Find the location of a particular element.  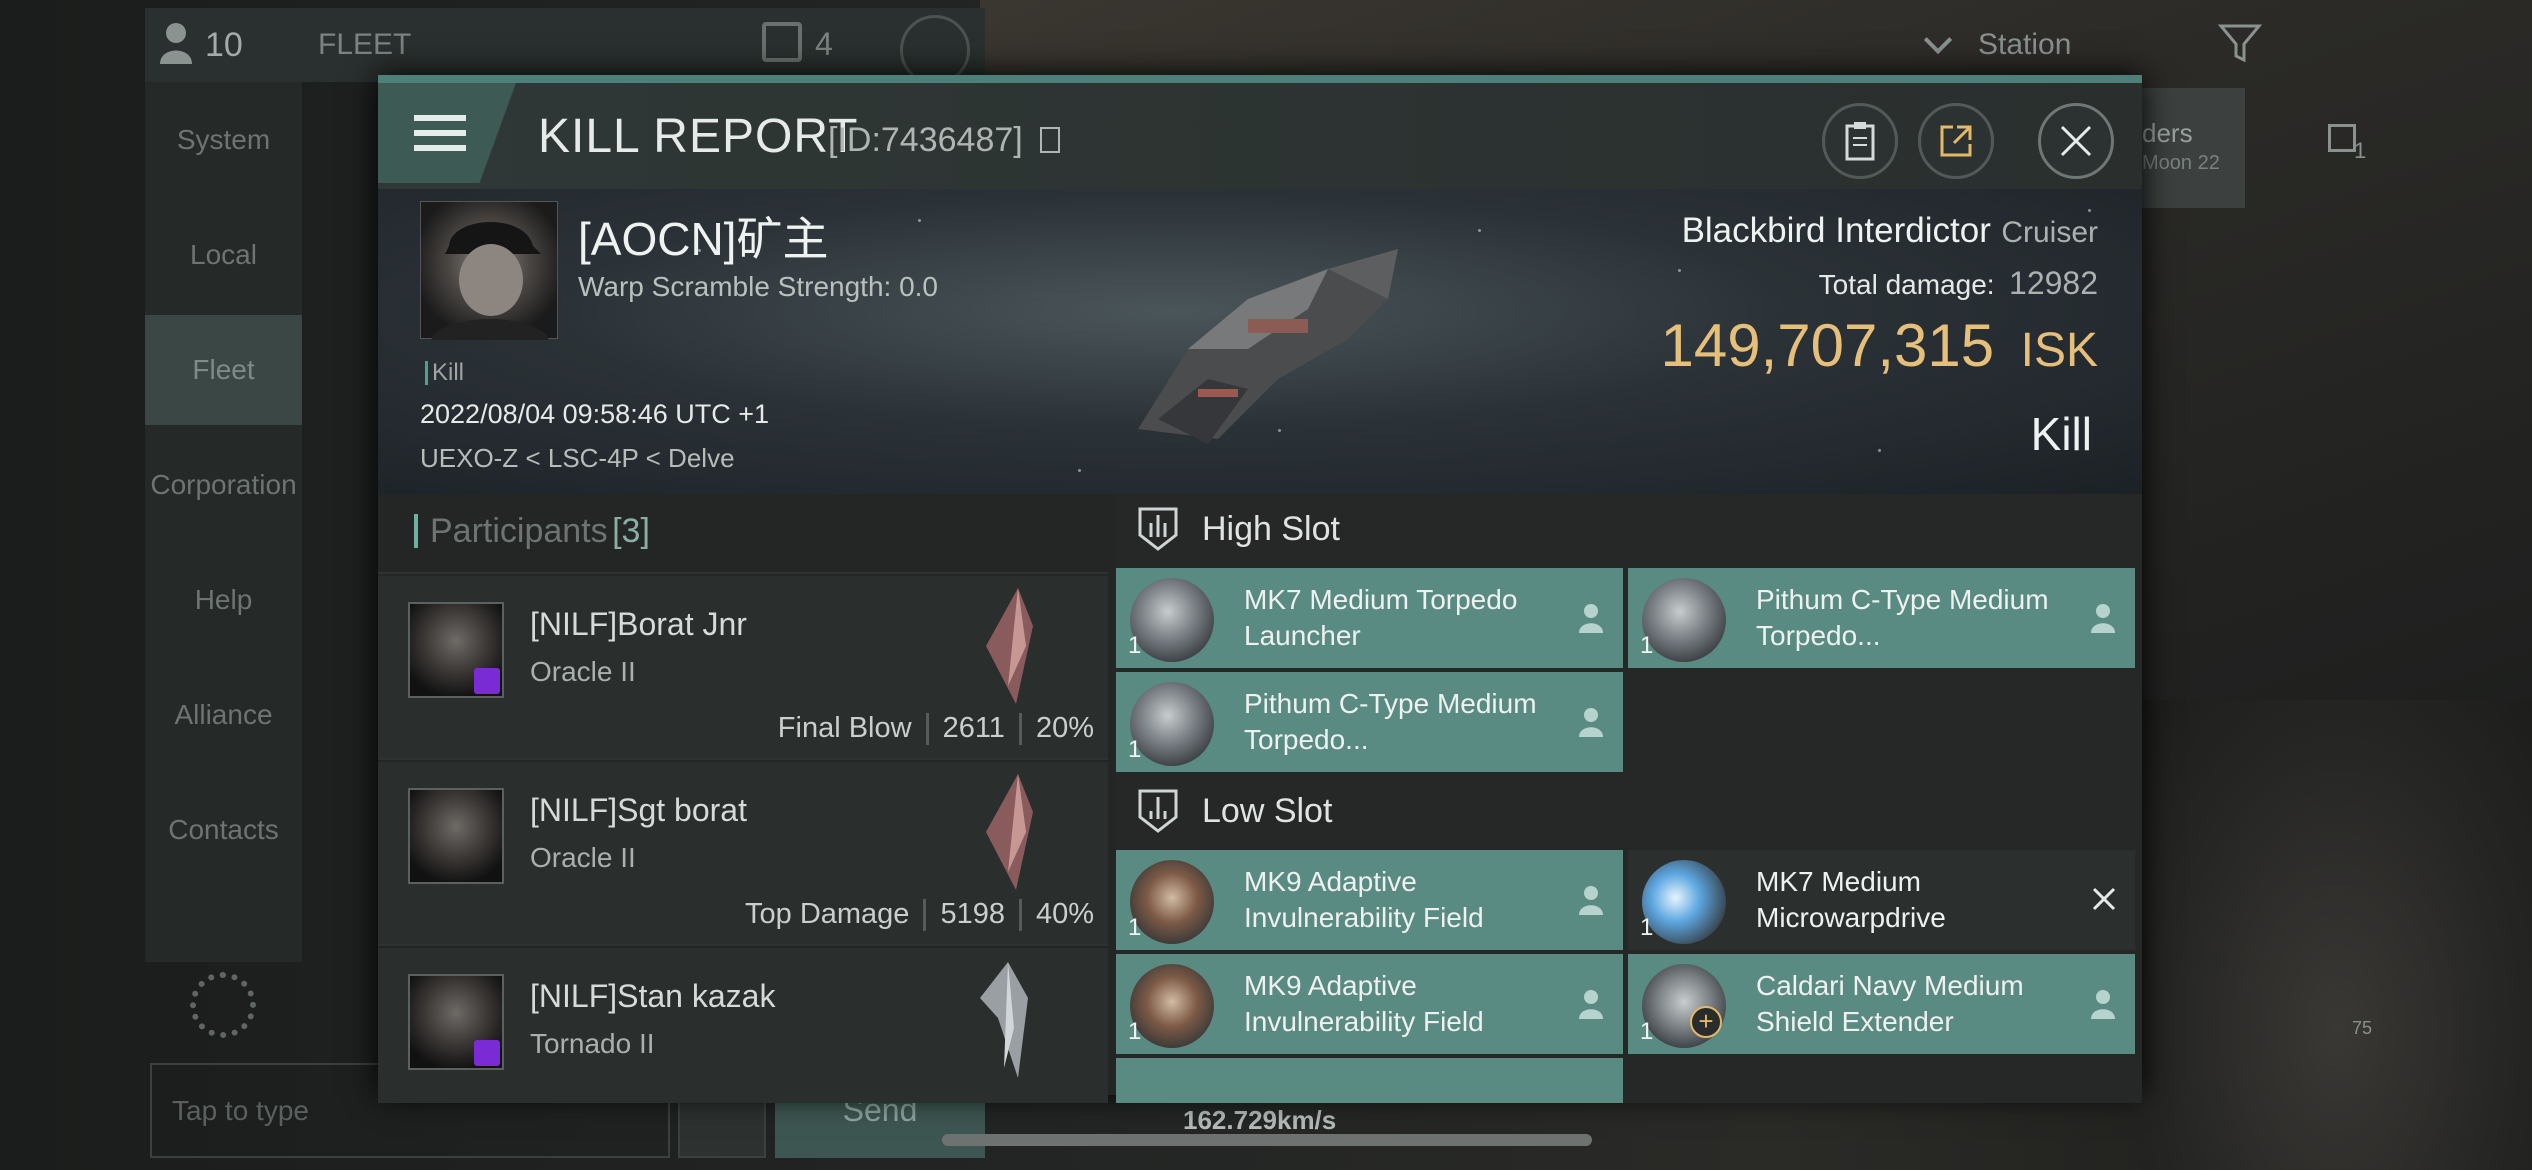

oracle-ship-icon is located at coordinates (1009, 646).